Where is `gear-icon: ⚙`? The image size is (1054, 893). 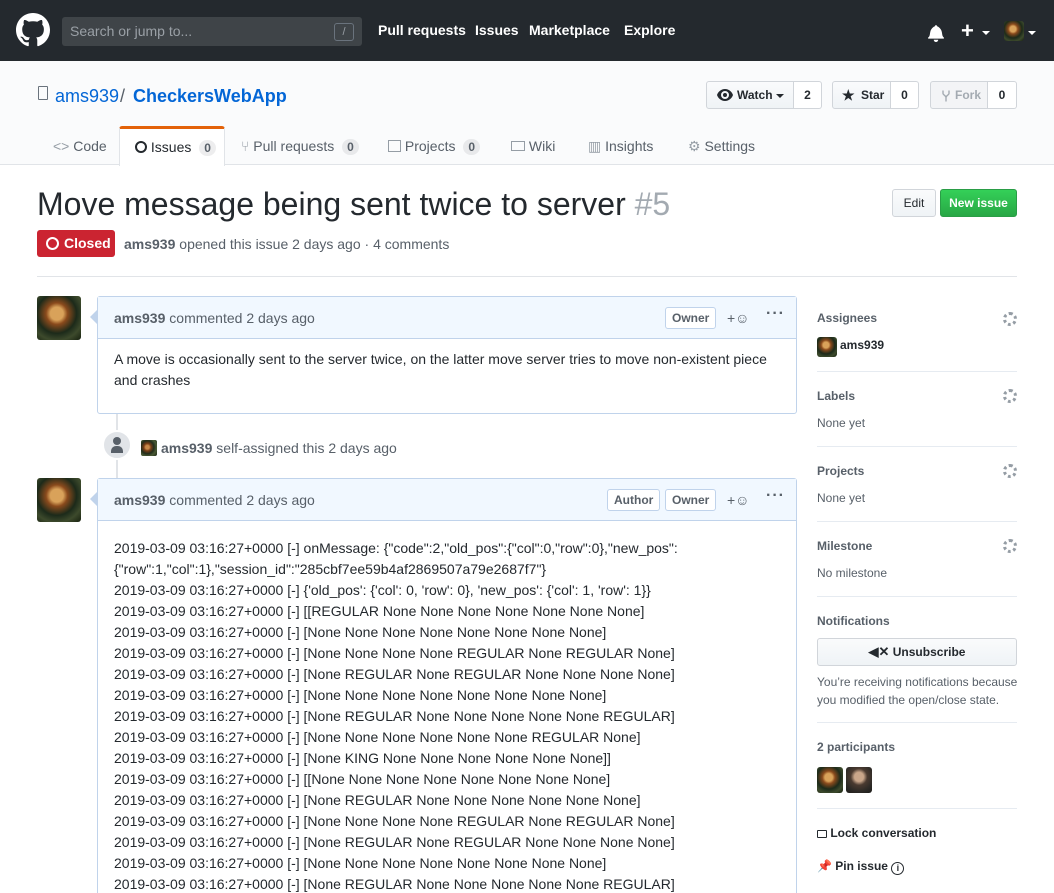
gear-icon: ⚙ is located at coordinates (694, 146).